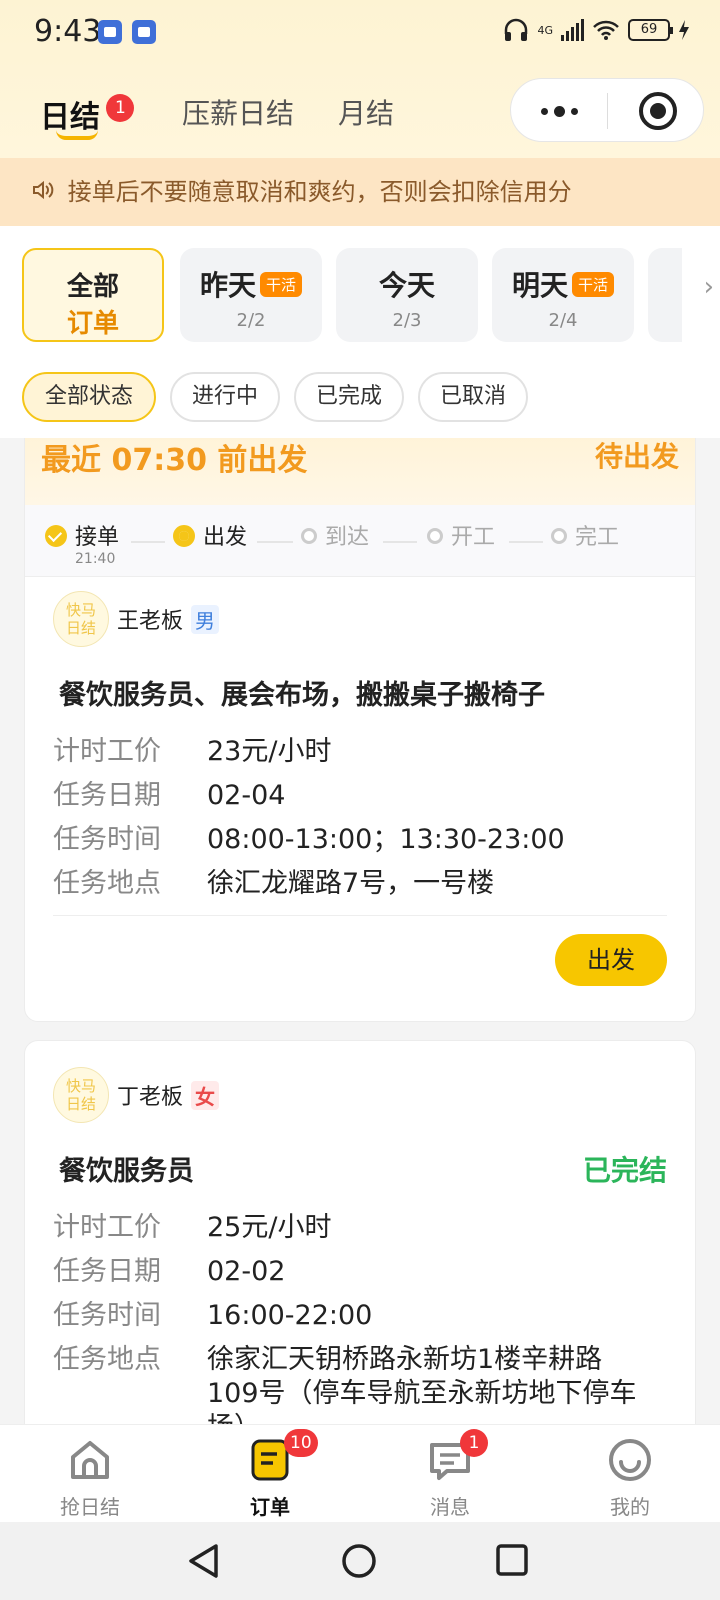 The height and width of the screenshot is (1600, 720). Describe the element at coordinates (374, 1095) in the screenshot. I see `employer-info: 快马 日结 丁老板 女` at that location.